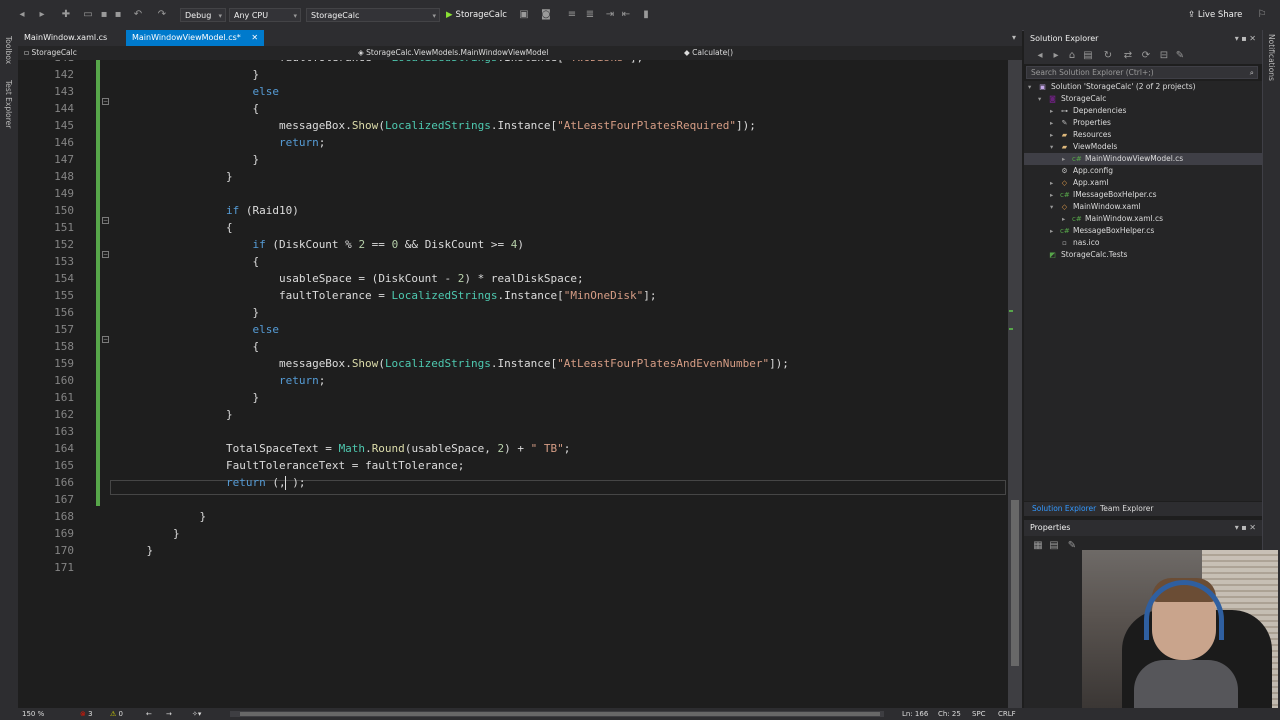 This screenshot has width=1280, height=720. Describe the element at coordinates (50, 53) in the screenshot. I see `nav-project-dropdown: ▫ StorageCalc` at that location.